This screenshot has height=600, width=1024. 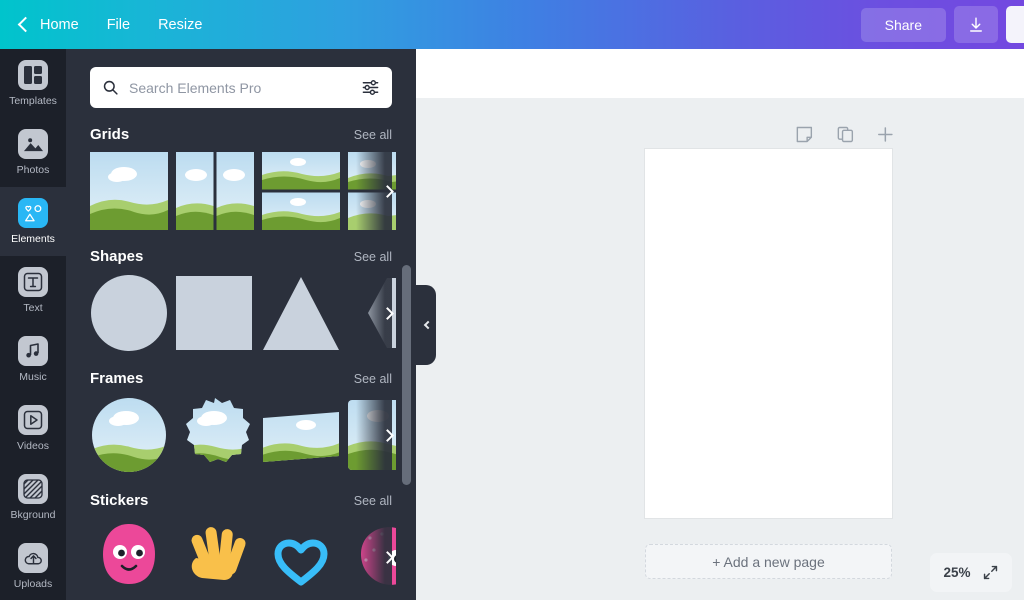 I want to click on sidebar-item-text: Text, so click(x=33, y=290).